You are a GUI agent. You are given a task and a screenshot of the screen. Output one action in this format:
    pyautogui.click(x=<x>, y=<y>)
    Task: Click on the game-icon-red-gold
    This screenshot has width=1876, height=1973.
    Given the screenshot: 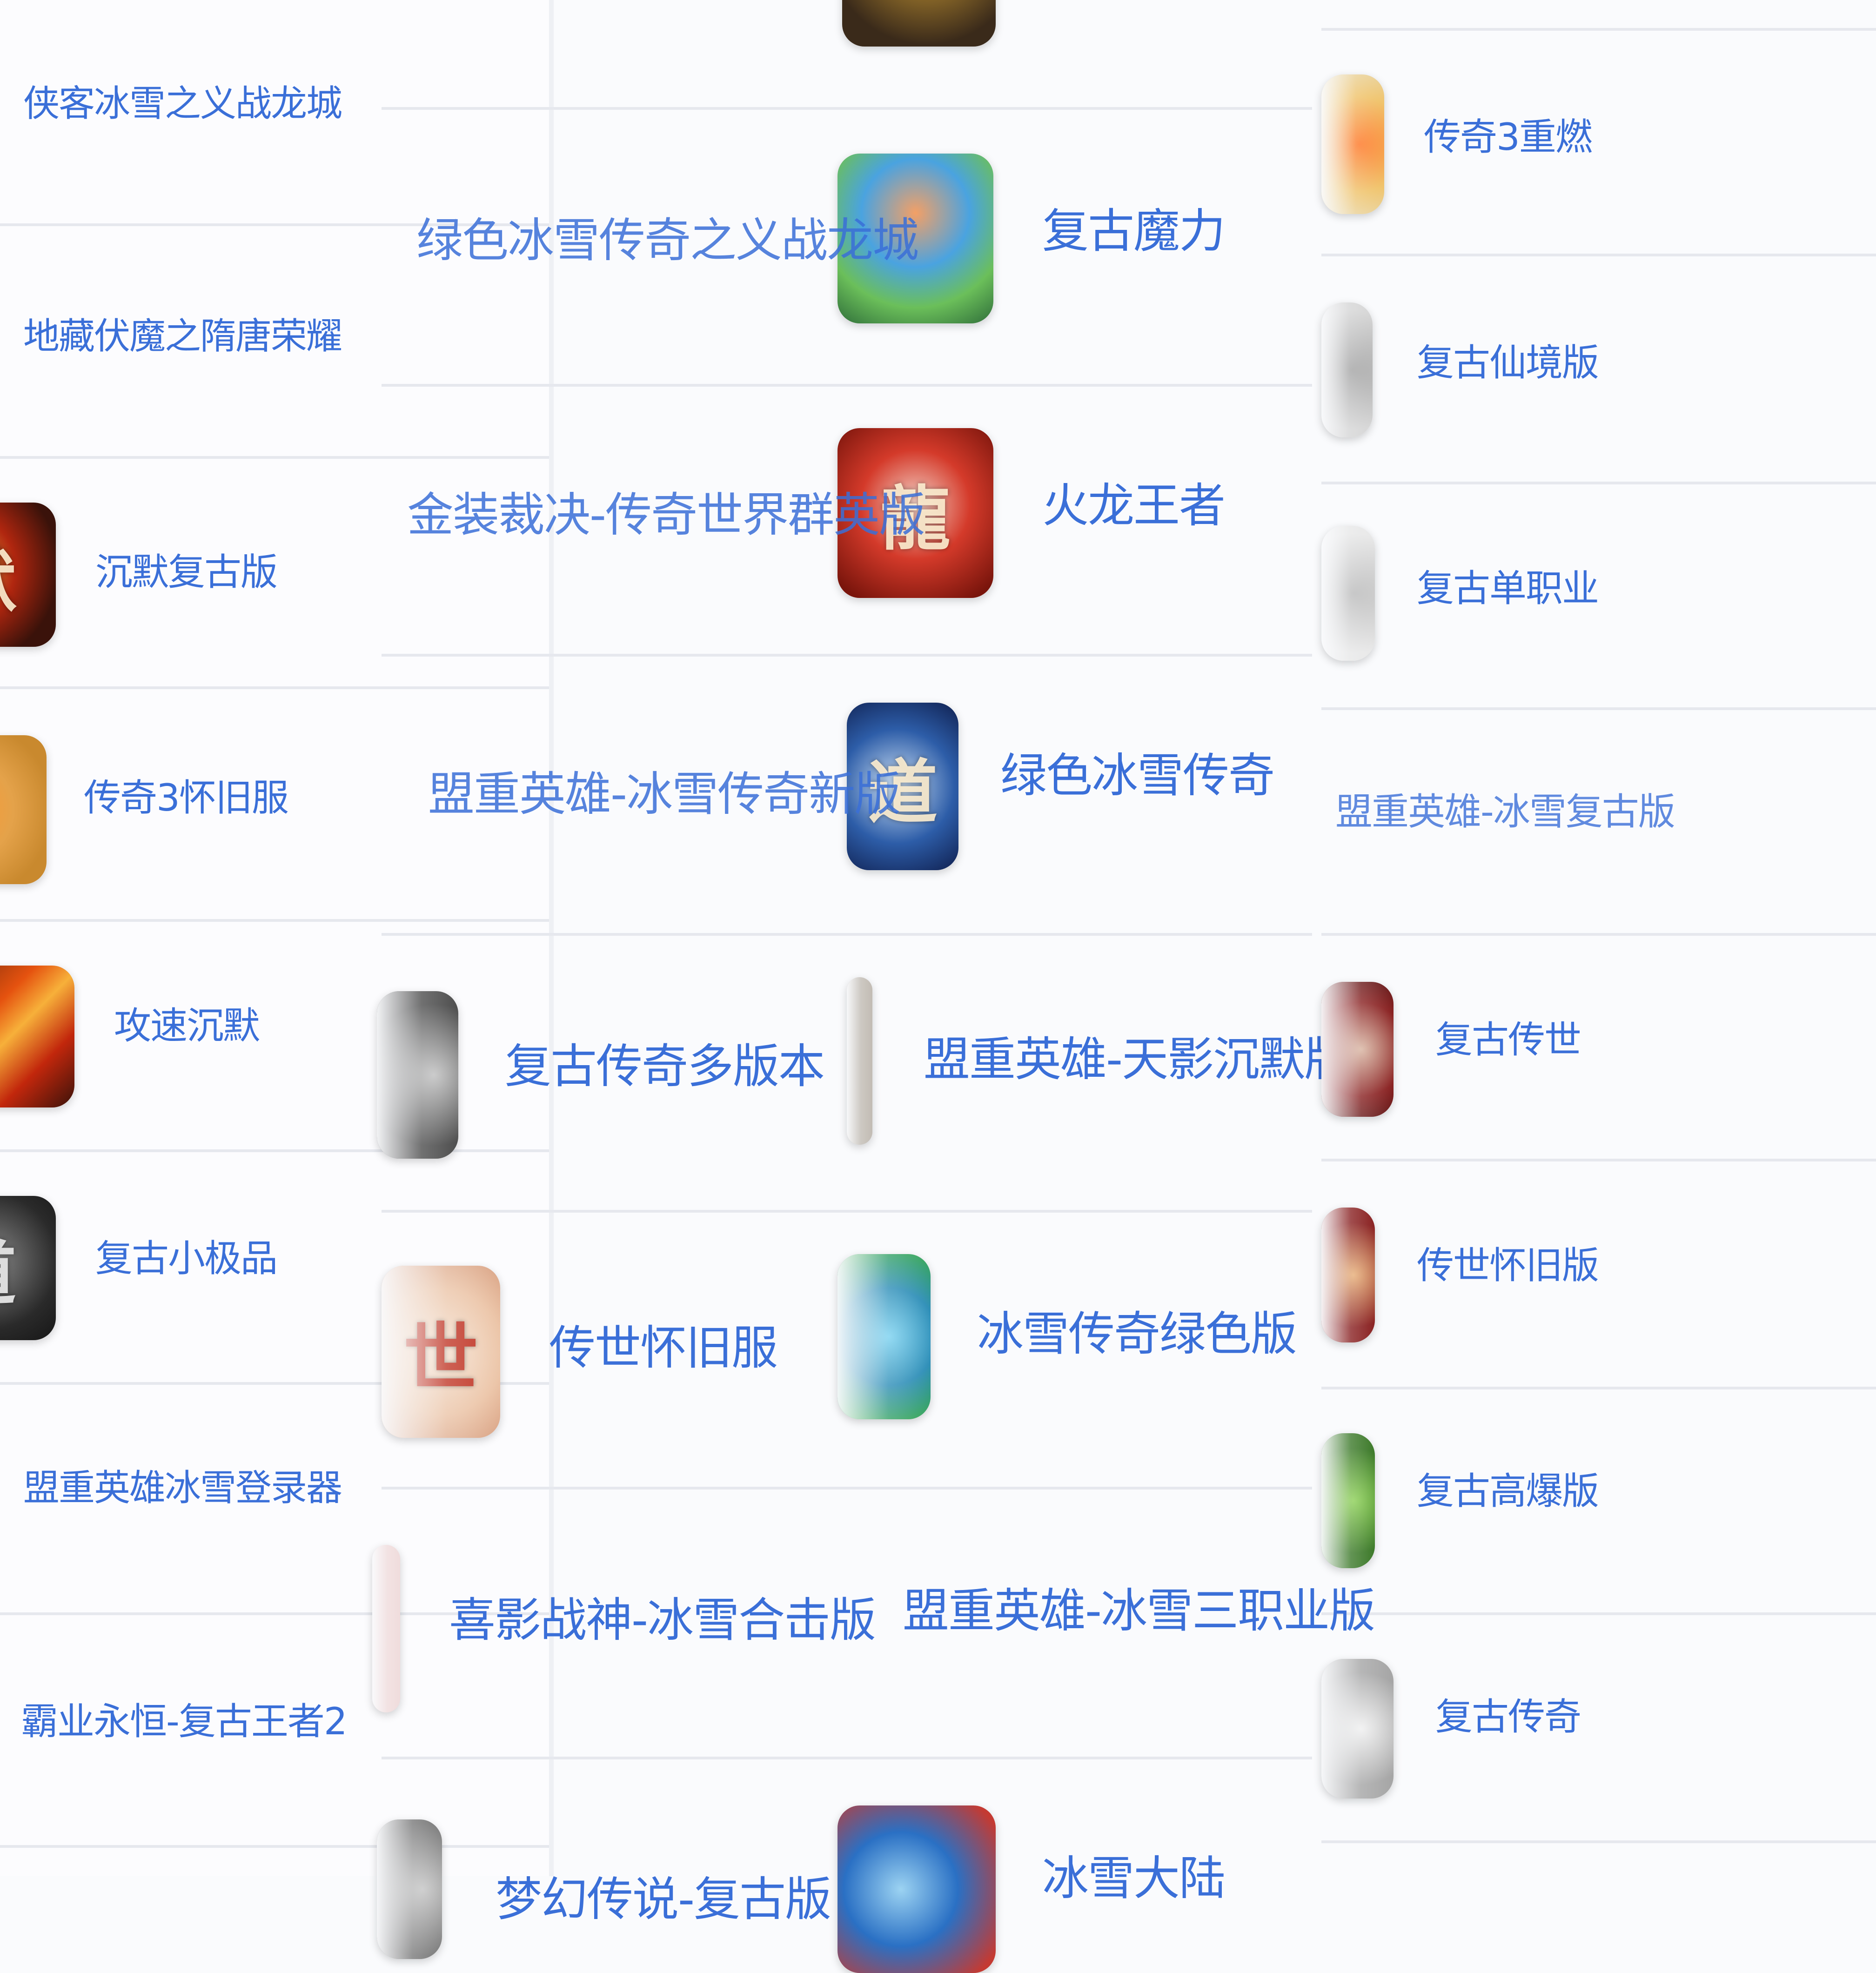 What is the action you would take?
    pyautogui.click(x=1348, y=1275)
    